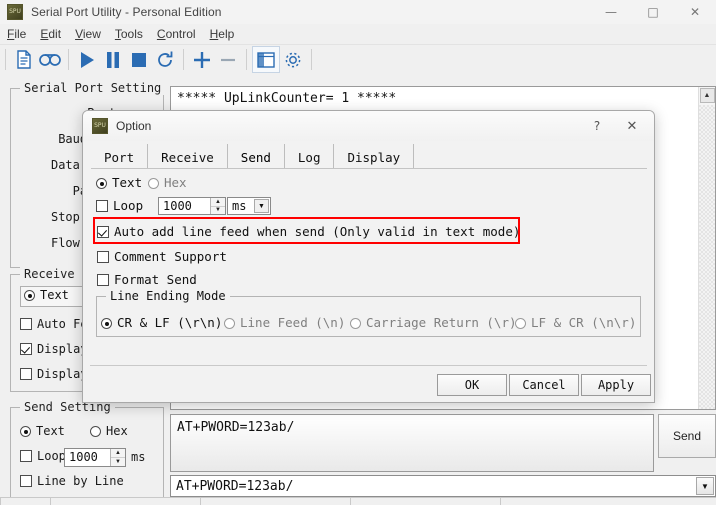 This screenshot has width=716, height=505. What do you see at coordinates (170, 256) in the screenshot?
I see `dialog-comment-support-label: Comment Support` at bounding box center [170, 256].